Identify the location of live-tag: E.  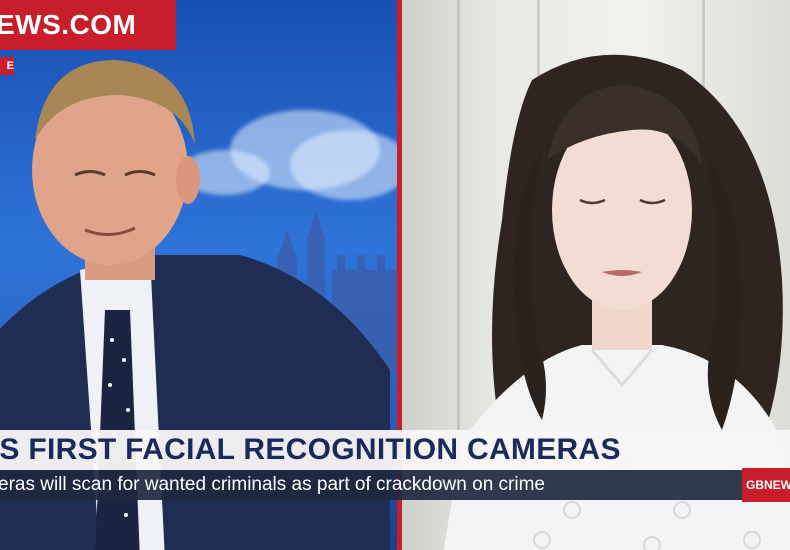
(7, 66).